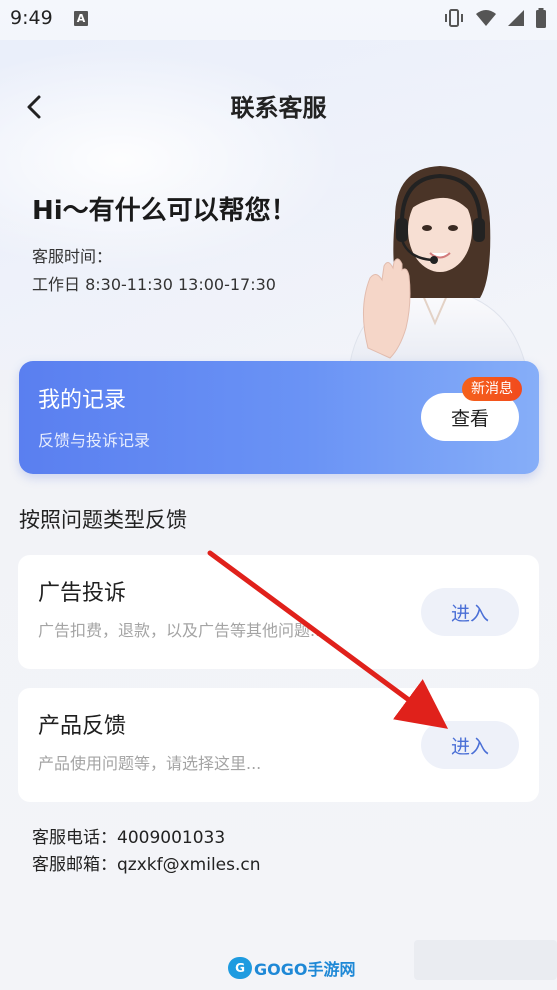  I want to click on enter-ad-complaint-button: 进入, so click(470, 612).